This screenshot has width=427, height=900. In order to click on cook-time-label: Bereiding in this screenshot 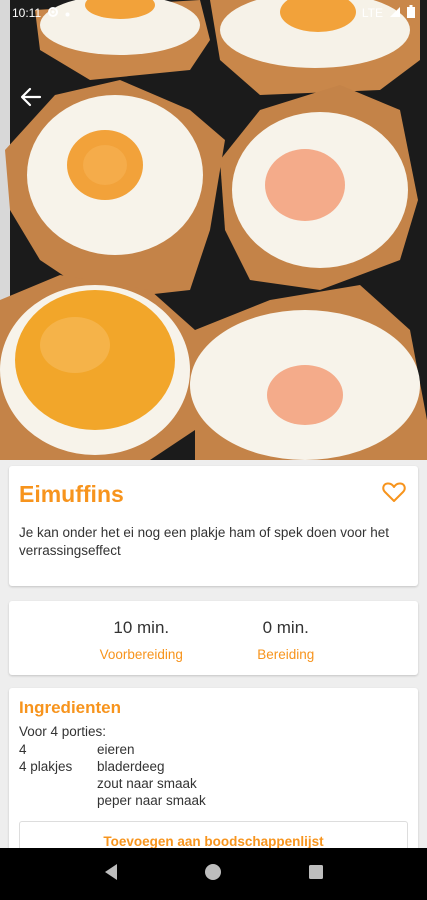, I will do `click(286, 654)`.